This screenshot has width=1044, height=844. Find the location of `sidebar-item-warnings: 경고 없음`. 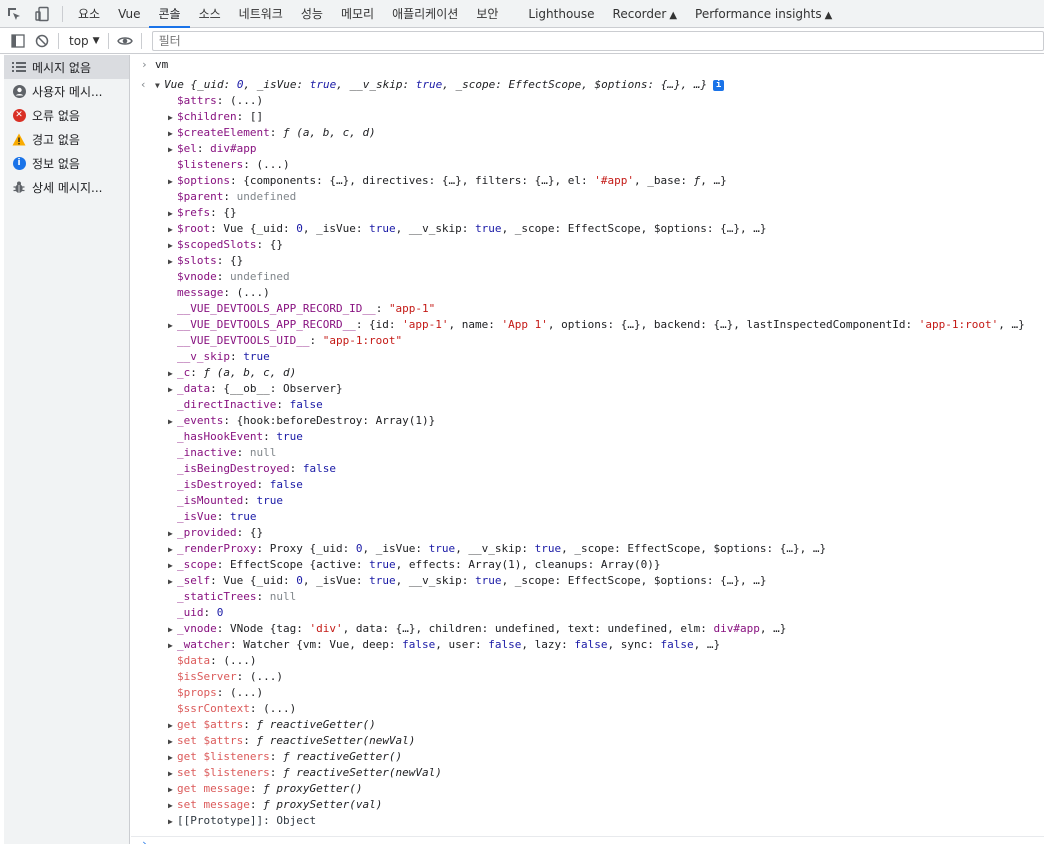

sidebar-item-warnings: 경고 없음 is located at coordinates (66, 139).